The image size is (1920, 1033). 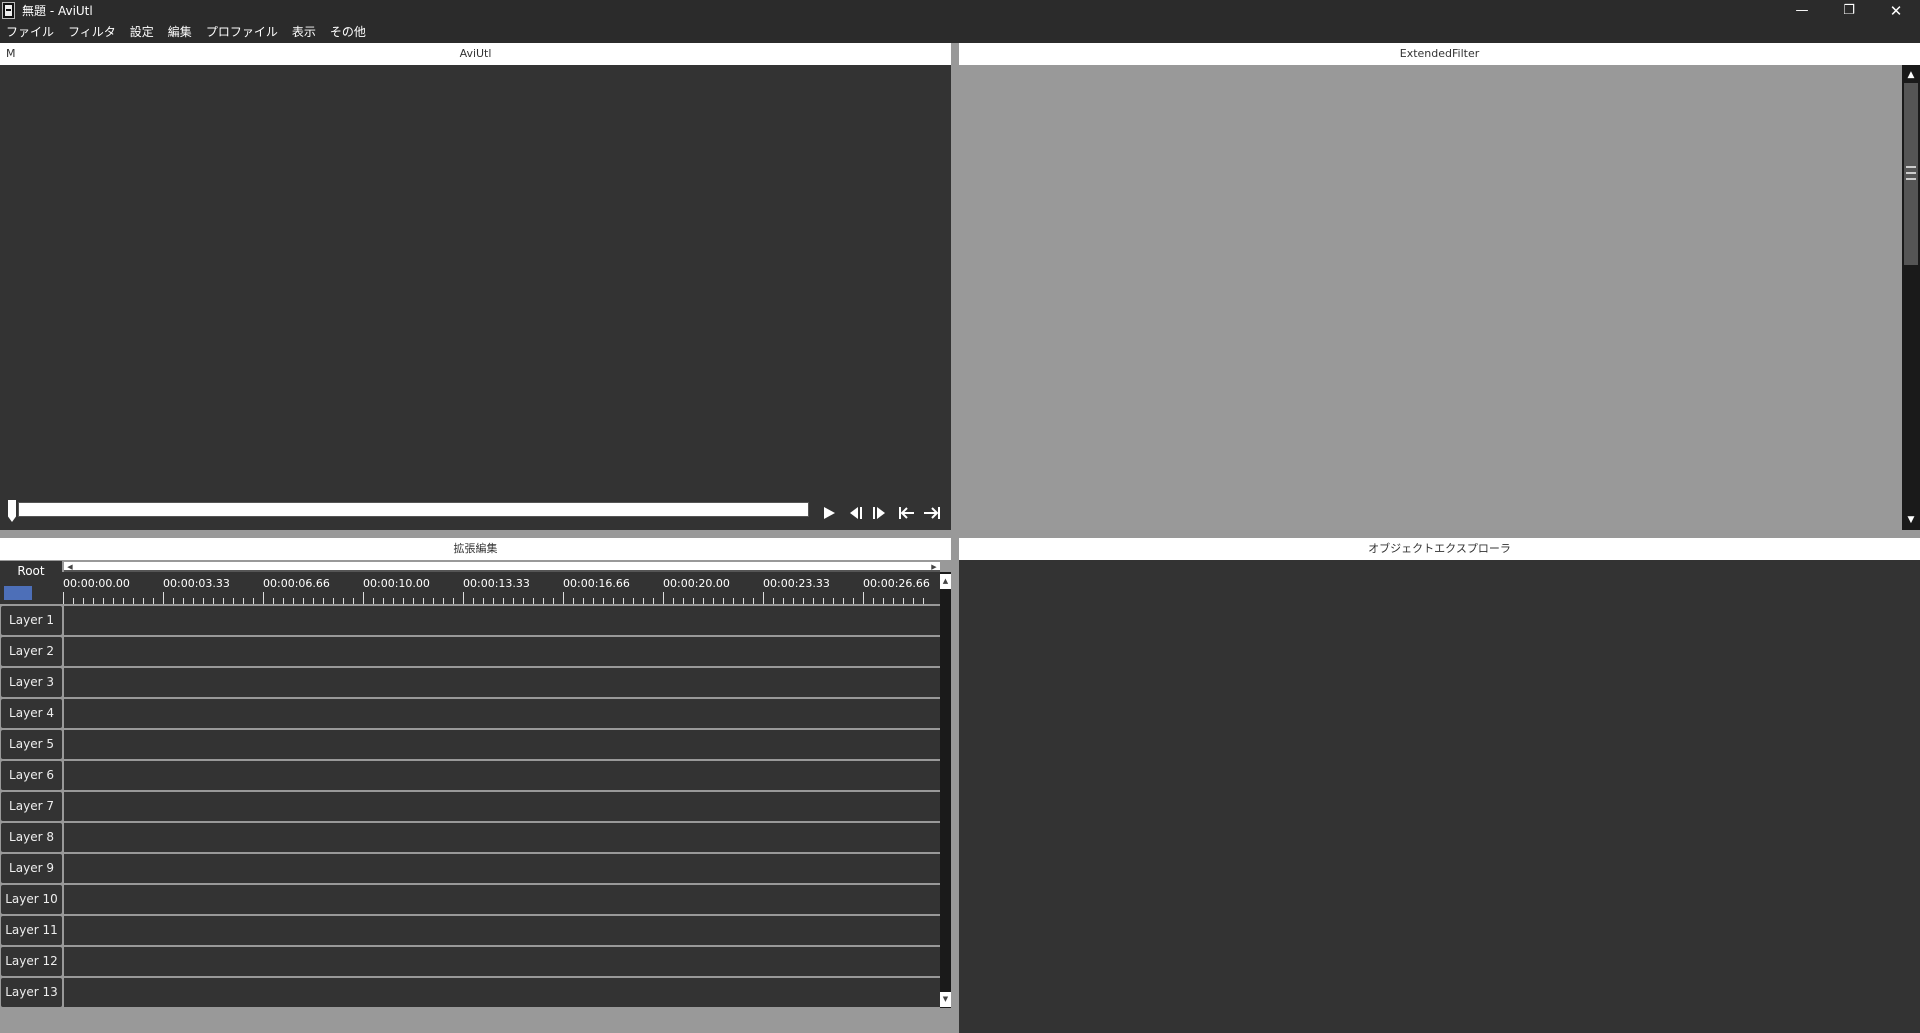 I want to click on menu-settings: 設定, so click(x=142, y=32).